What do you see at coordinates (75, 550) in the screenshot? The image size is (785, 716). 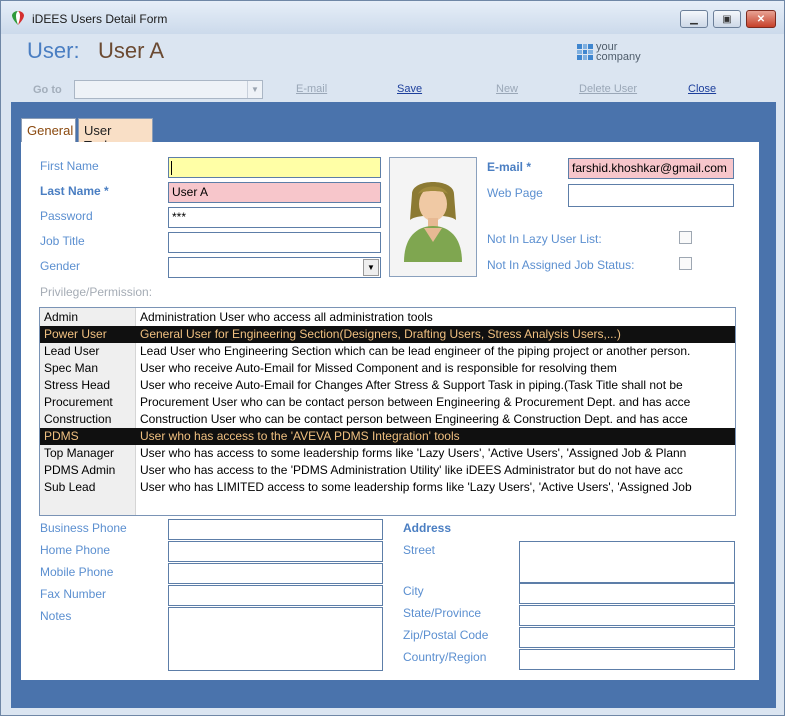 I see `home-phone-label: Home Phone` at bounding box center [75, 550].